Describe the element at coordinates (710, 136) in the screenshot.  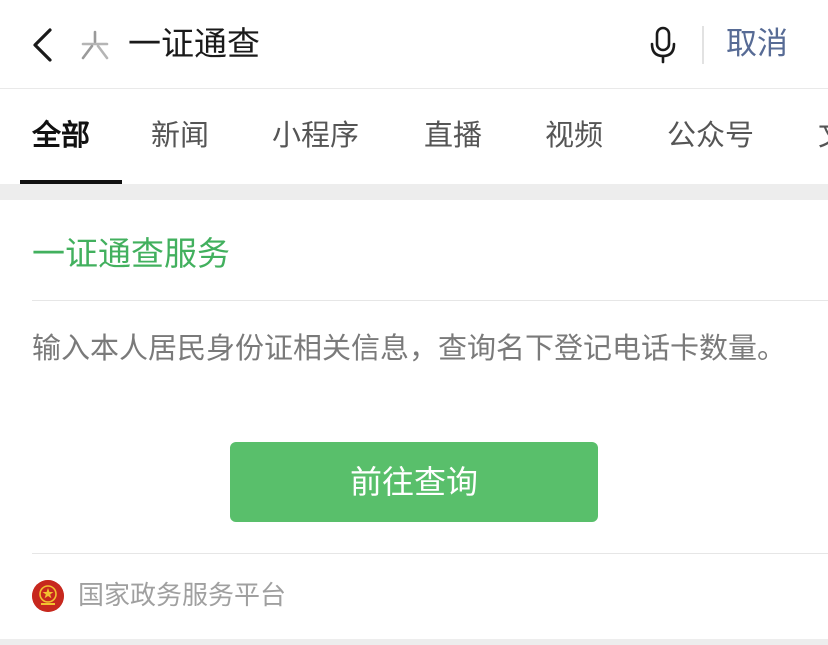
I see `tab-official-accounts: 公众号` at that location.